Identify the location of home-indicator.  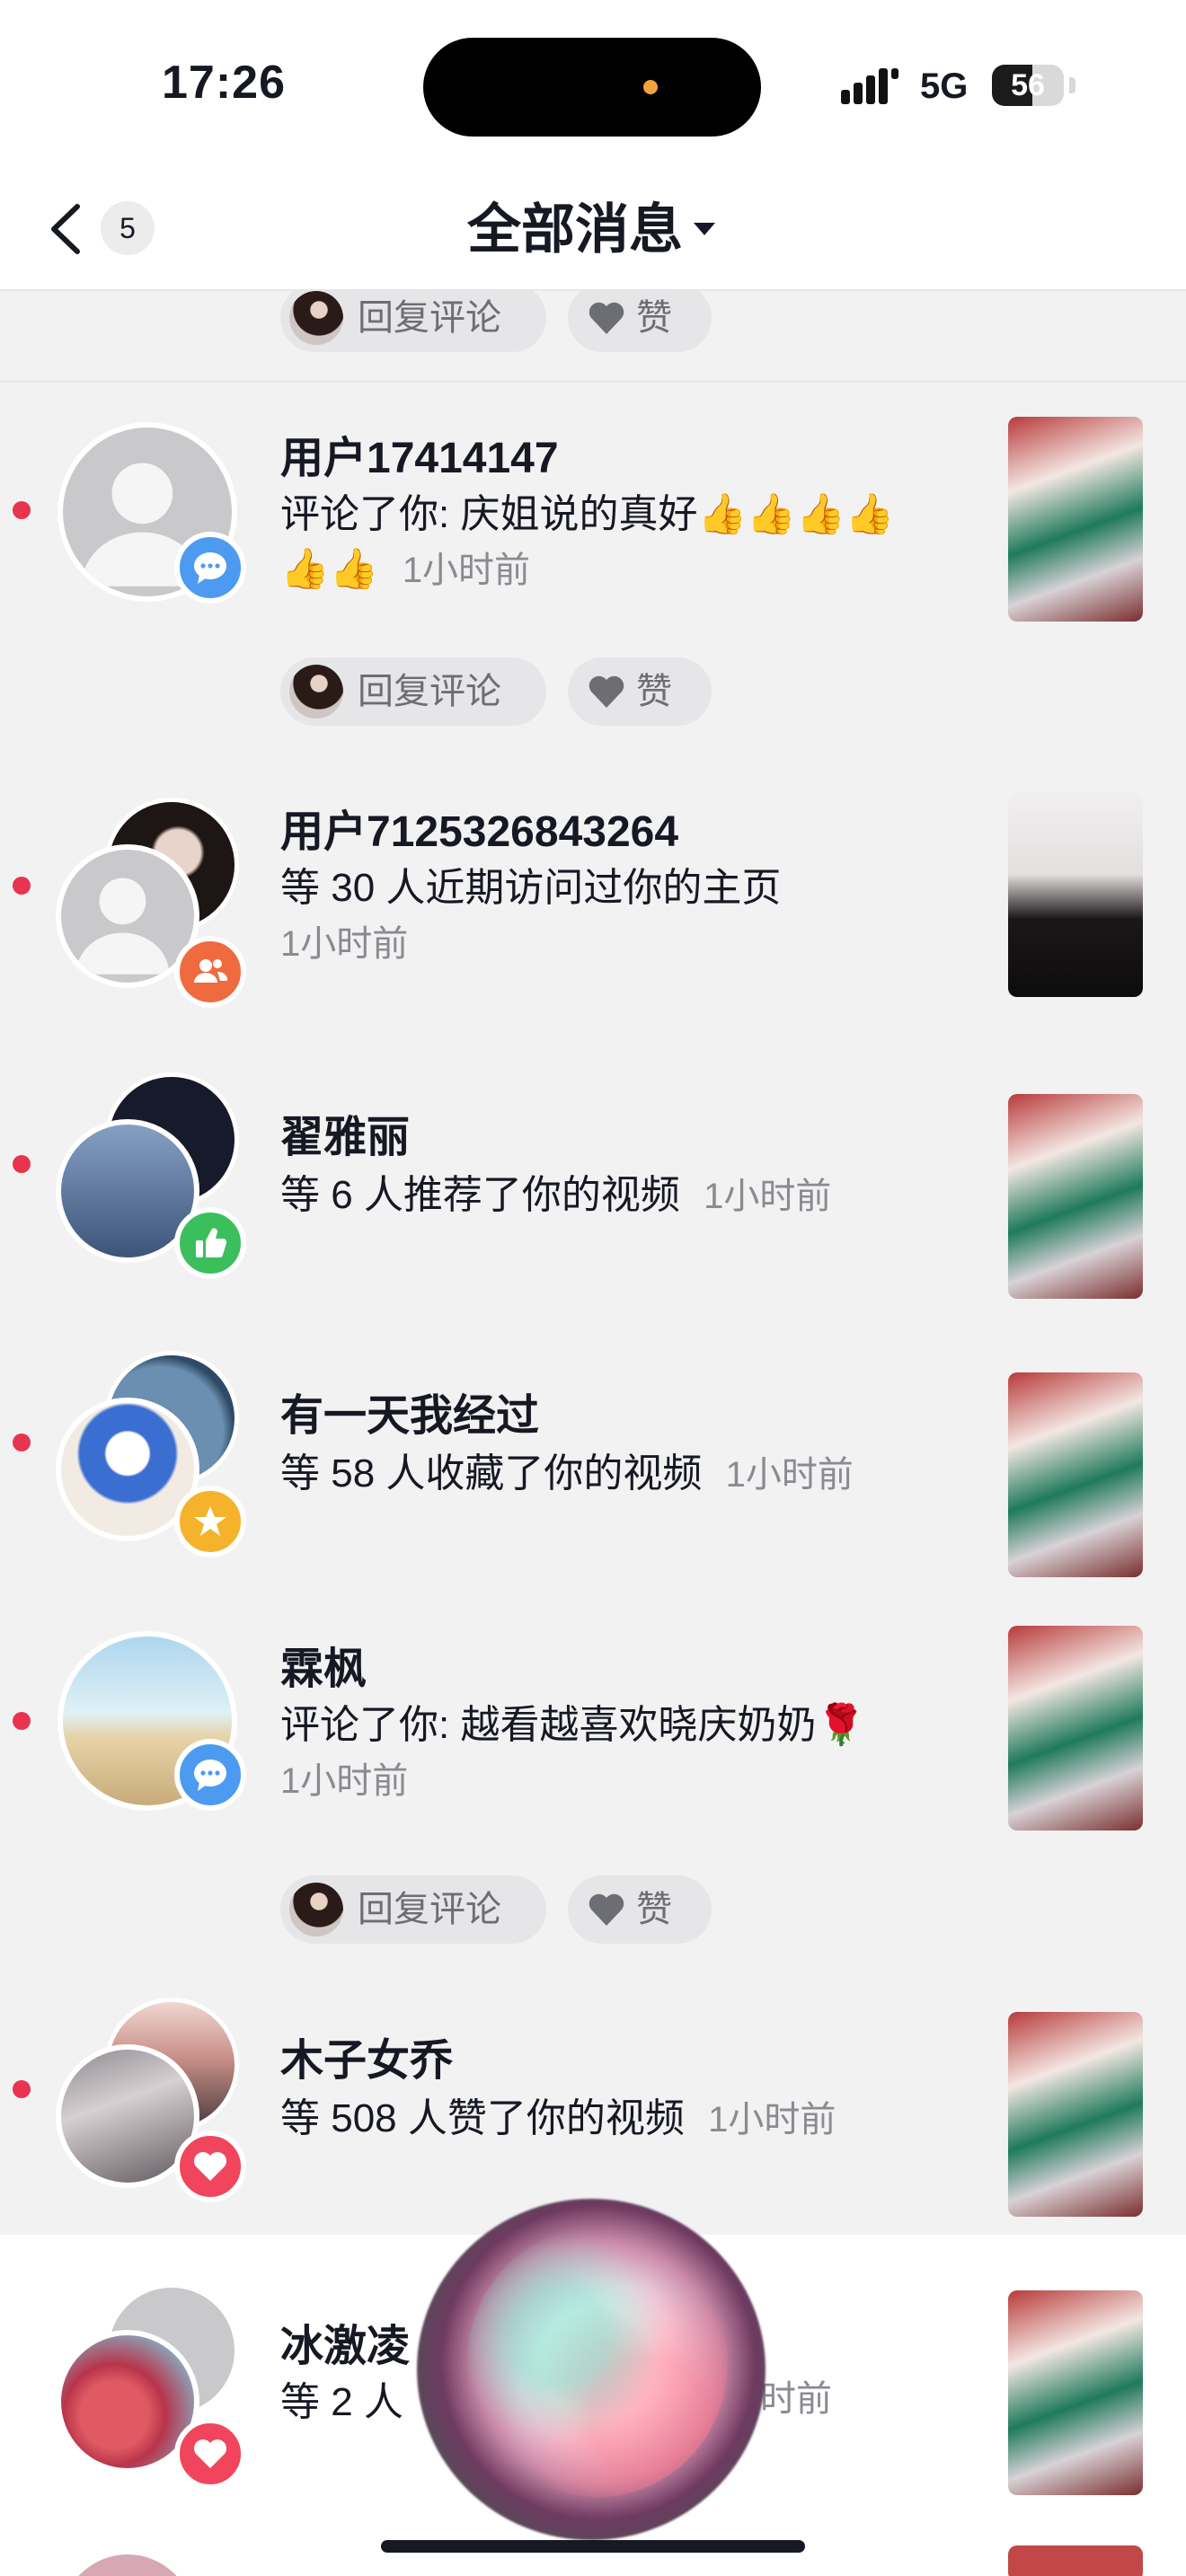
(593, 2546).